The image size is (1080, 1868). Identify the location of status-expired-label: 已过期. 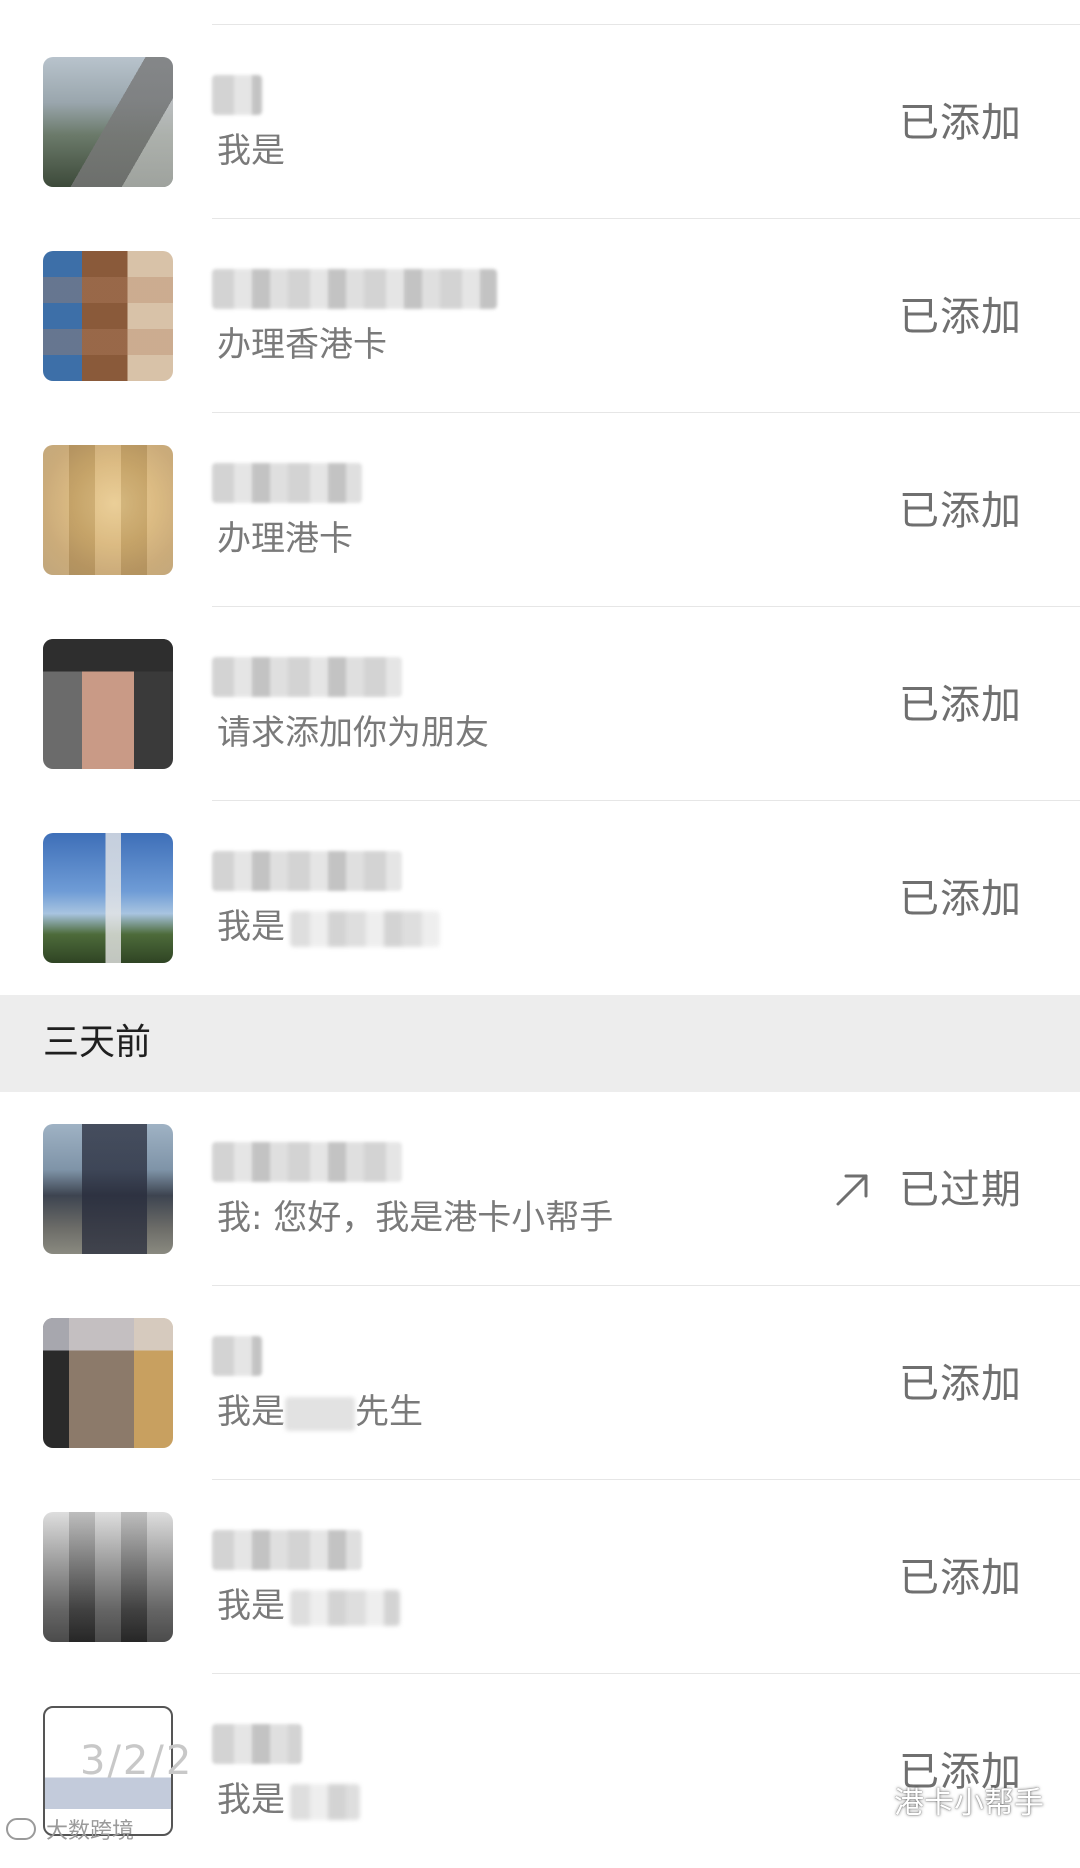
(960, 1190).